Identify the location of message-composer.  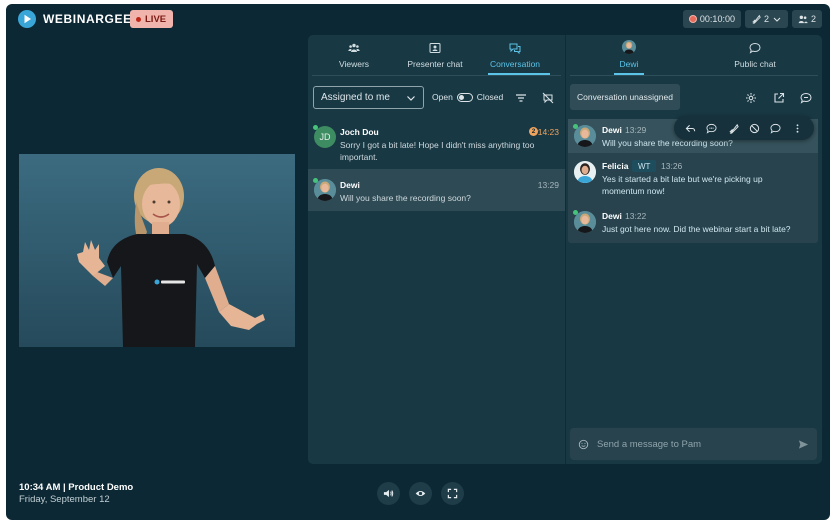
(693, 444).